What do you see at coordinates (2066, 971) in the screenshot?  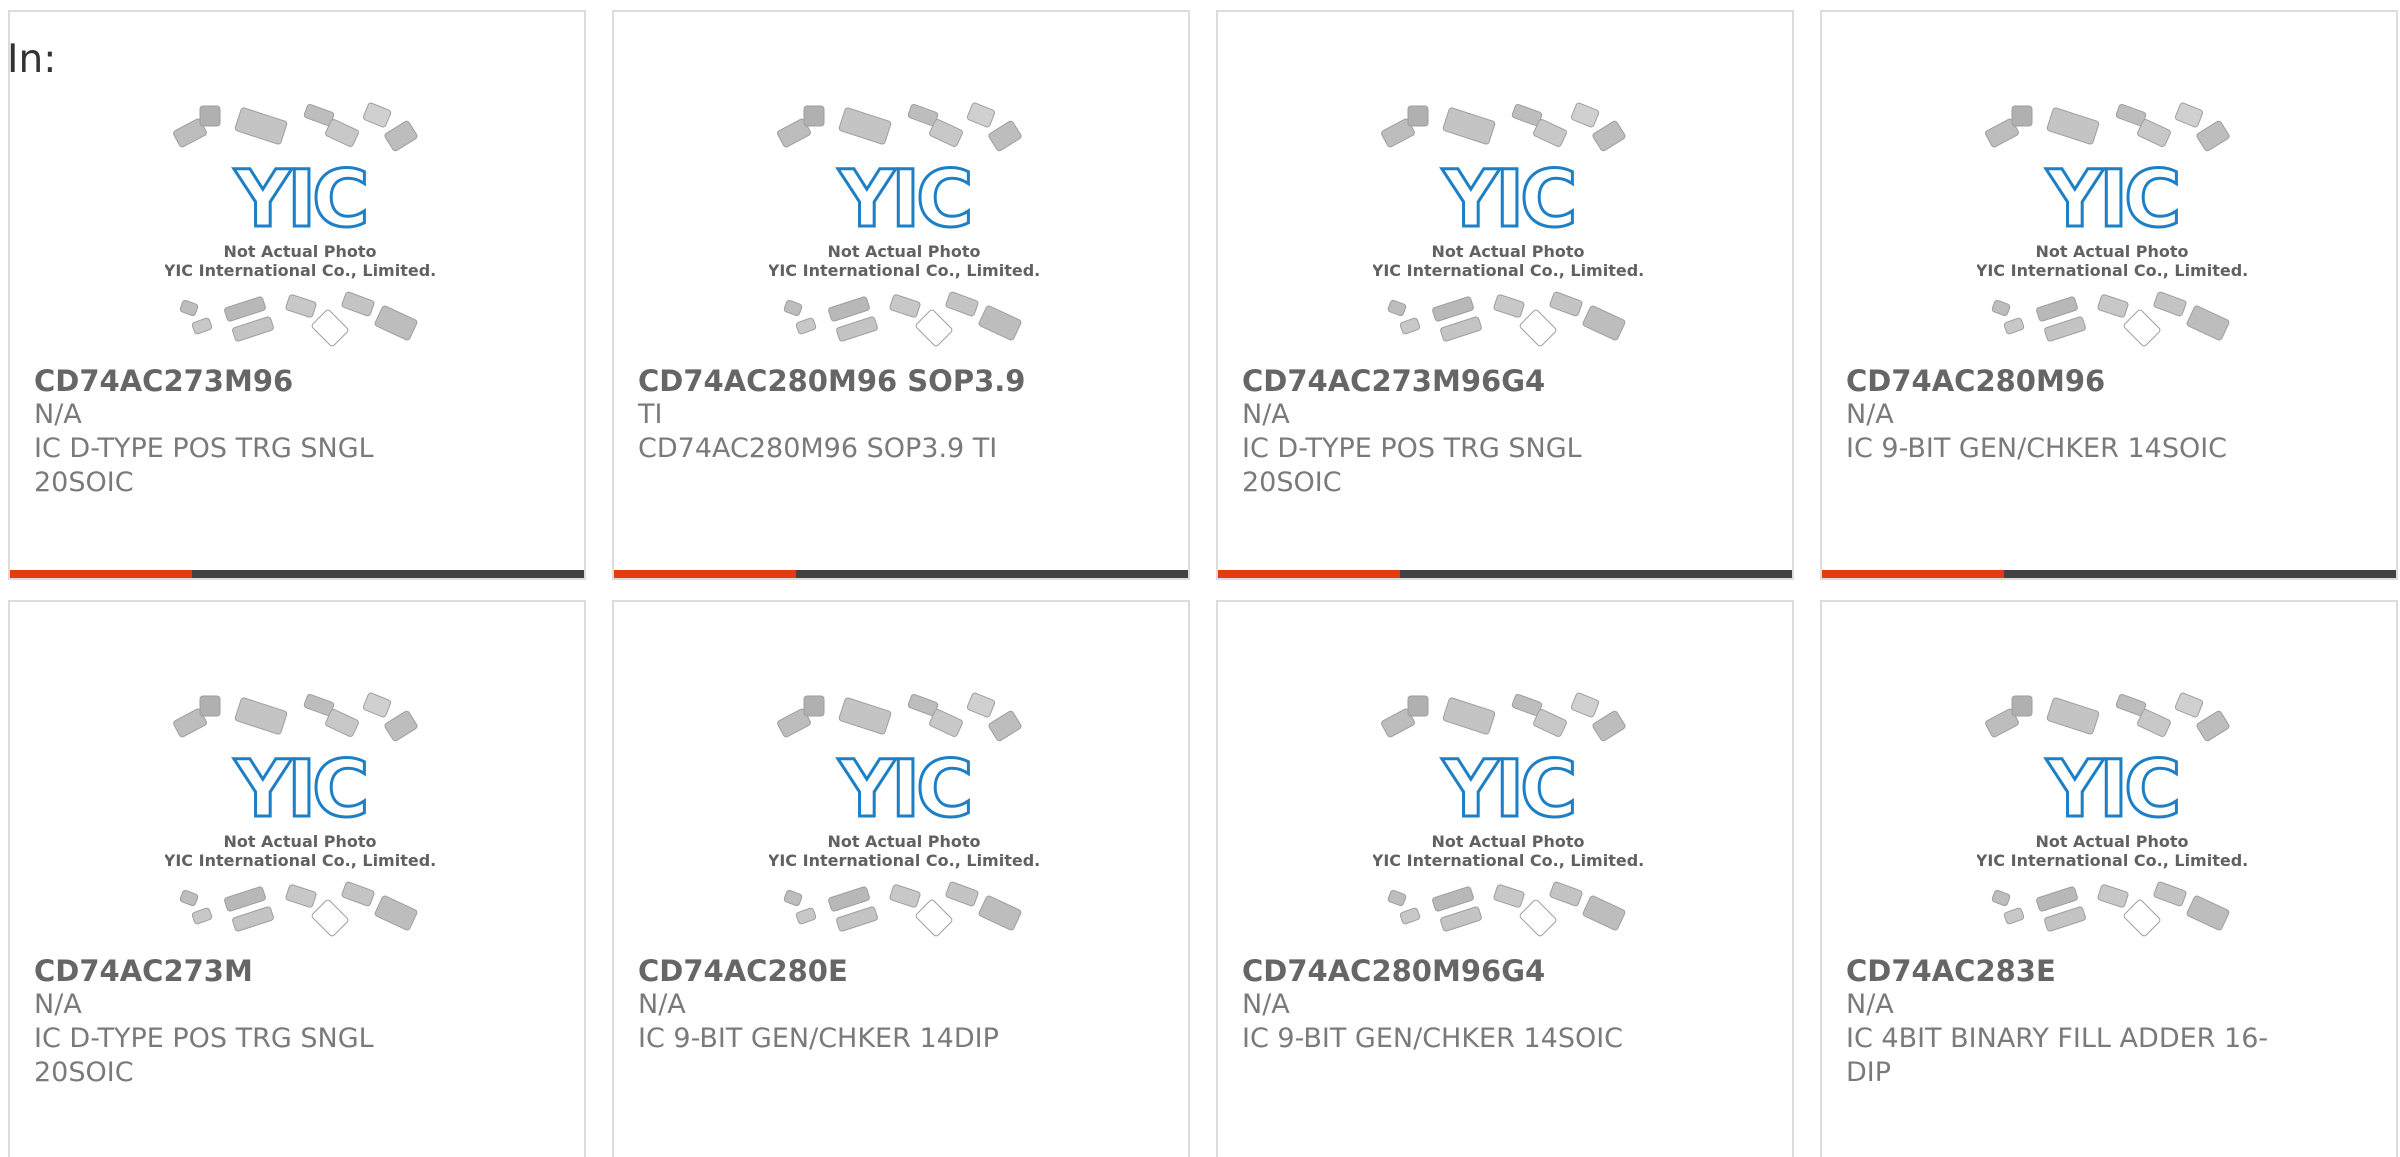 I see `product-name: CD74AC283E` at bounding box center [2066, 971].